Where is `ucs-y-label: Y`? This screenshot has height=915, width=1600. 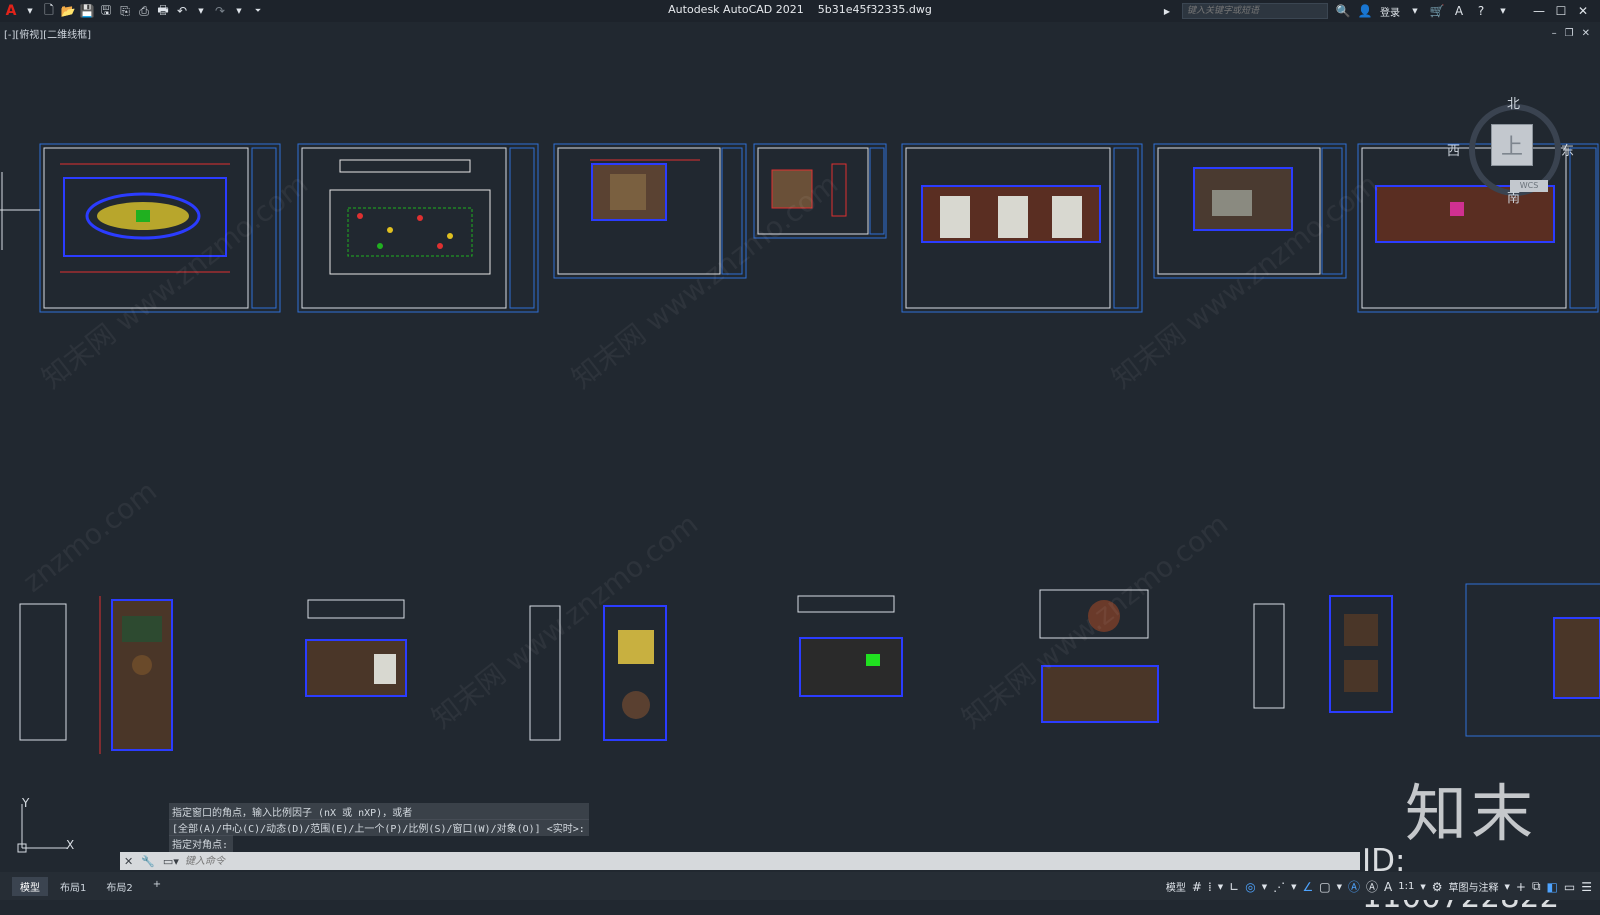
ucs-y-label: Y is located at coordinates (26, 803).